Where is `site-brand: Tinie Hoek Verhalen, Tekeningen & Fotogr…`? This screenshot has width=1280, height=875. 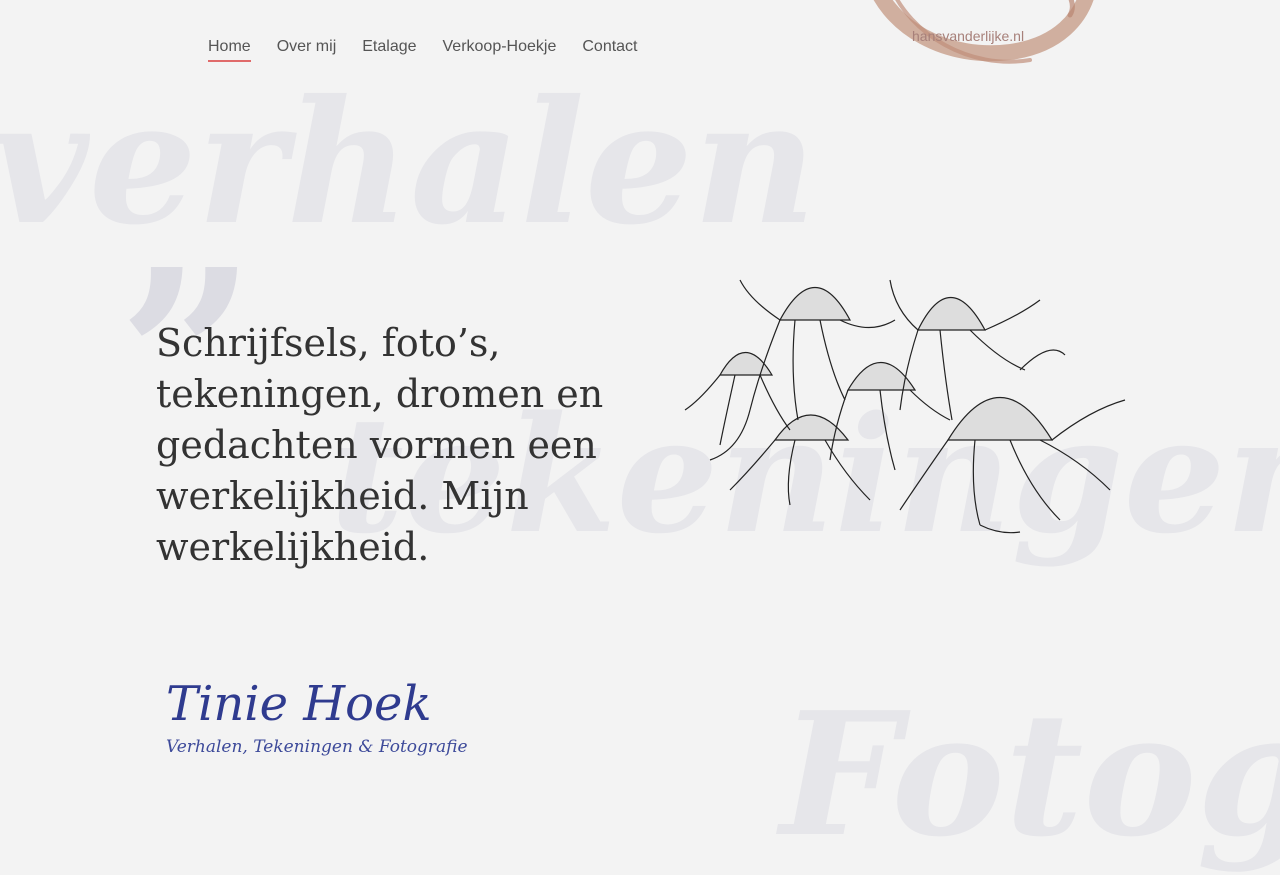
site-brand: Tinie Hoek Verhalen, Tekeningen & Fotogr… is located at coordinates (317, 717).